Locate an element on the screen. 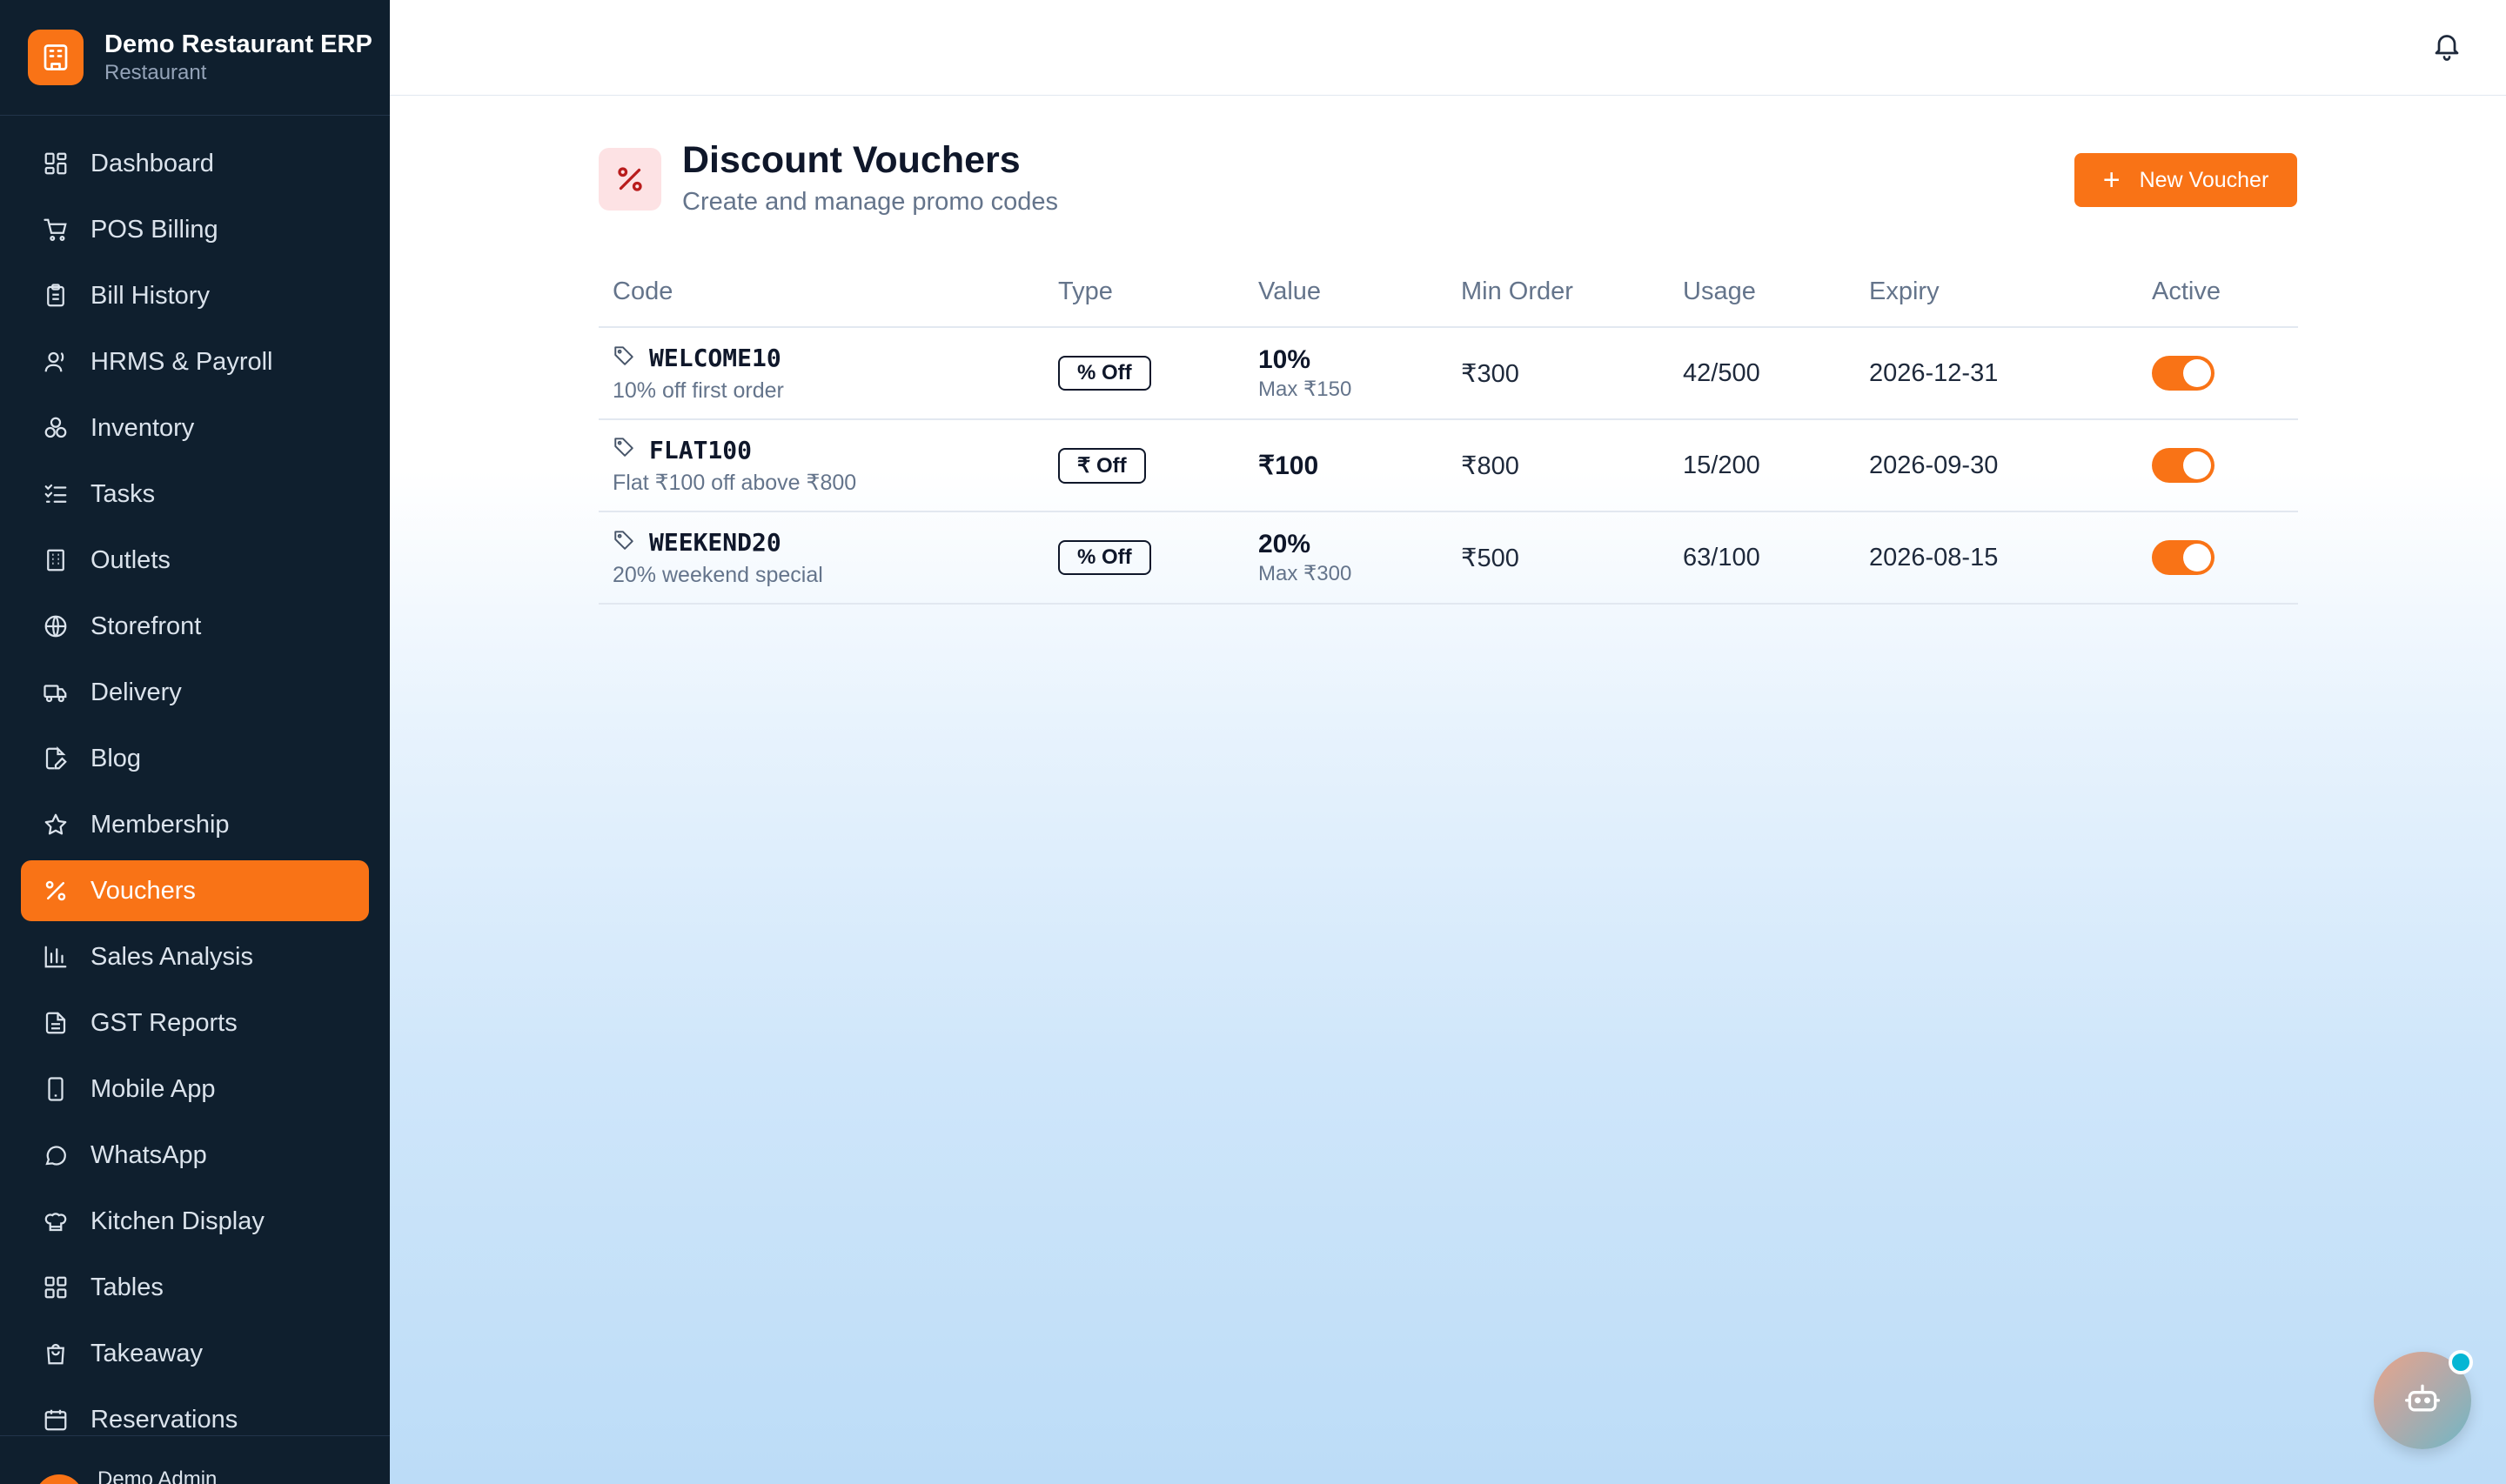  sidebar-item-hrms-payroll: HRMS & Payroll is located at coordinates (195, 361).